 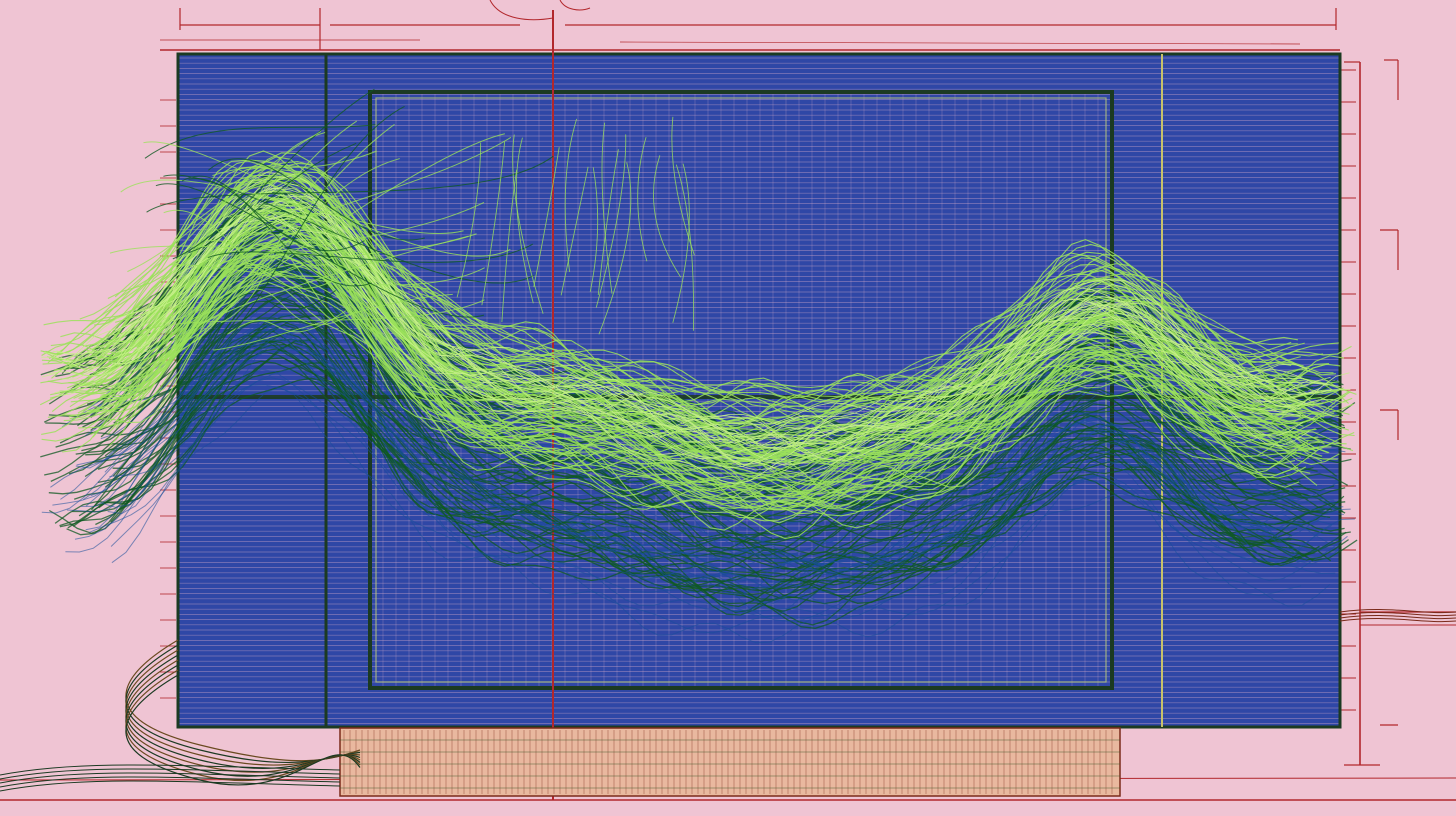 I want to click on base-body, so click(x=730, y=762).